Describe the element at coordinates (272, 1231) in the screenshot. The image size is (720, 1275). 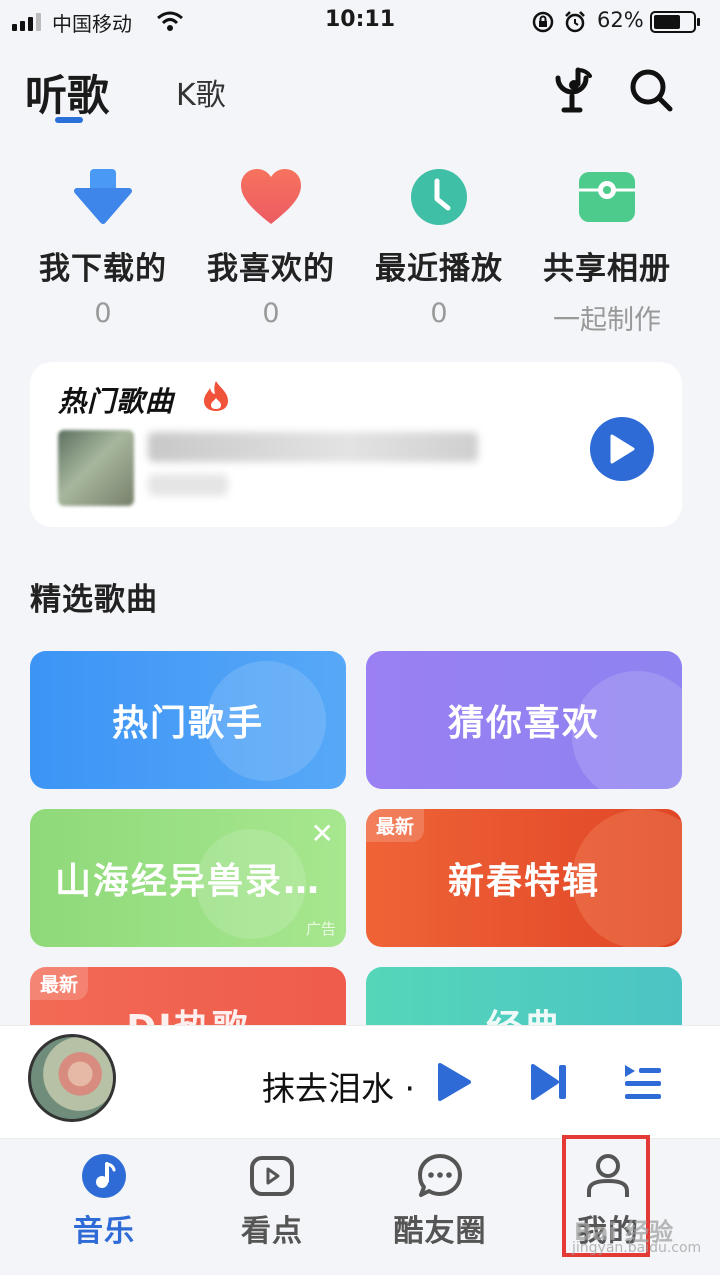
I see `nav-label: 看点` at that location.